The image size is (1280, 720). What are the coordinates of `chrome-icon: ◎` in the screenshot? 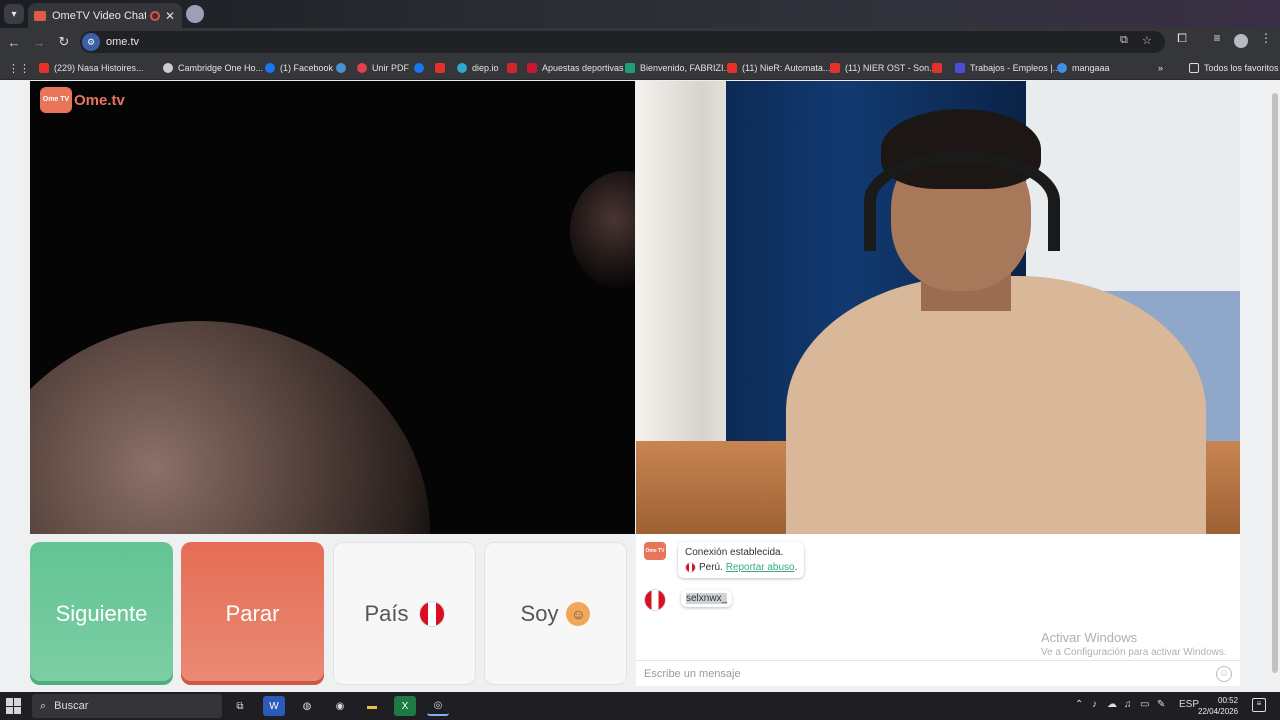 It's located at (438, 706).